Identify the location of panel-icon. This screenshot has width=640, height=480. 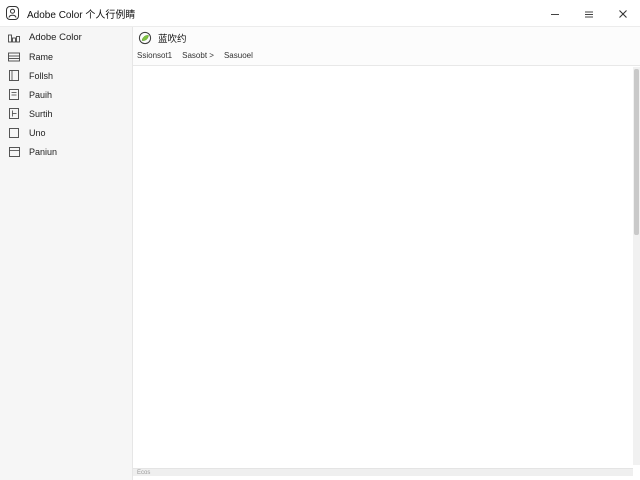
(14, 152).